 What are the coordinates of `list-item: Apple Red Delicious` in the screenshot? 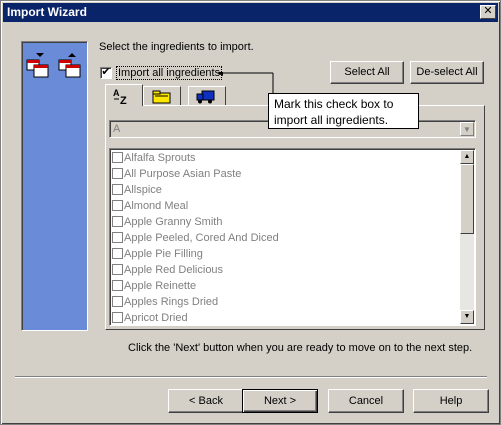 It's located at (167, 272).